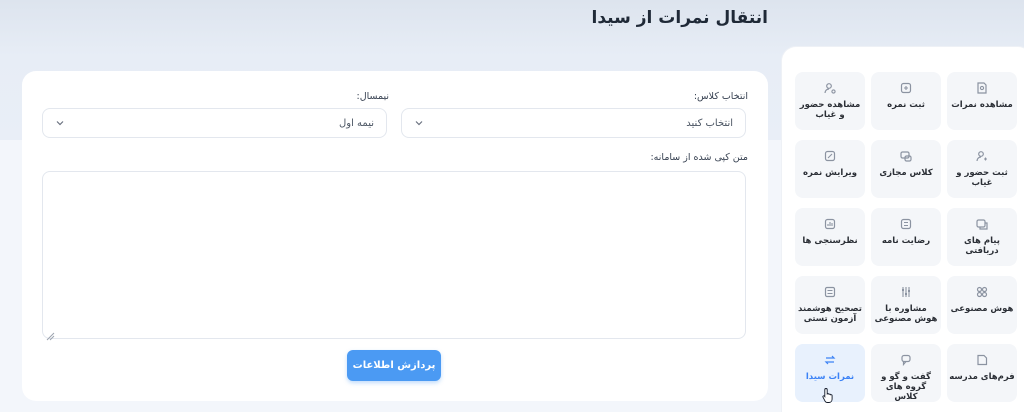  I want to click on menu-tile-attendance-view: مشاهده حضور و غیاب, so click(830, 101).